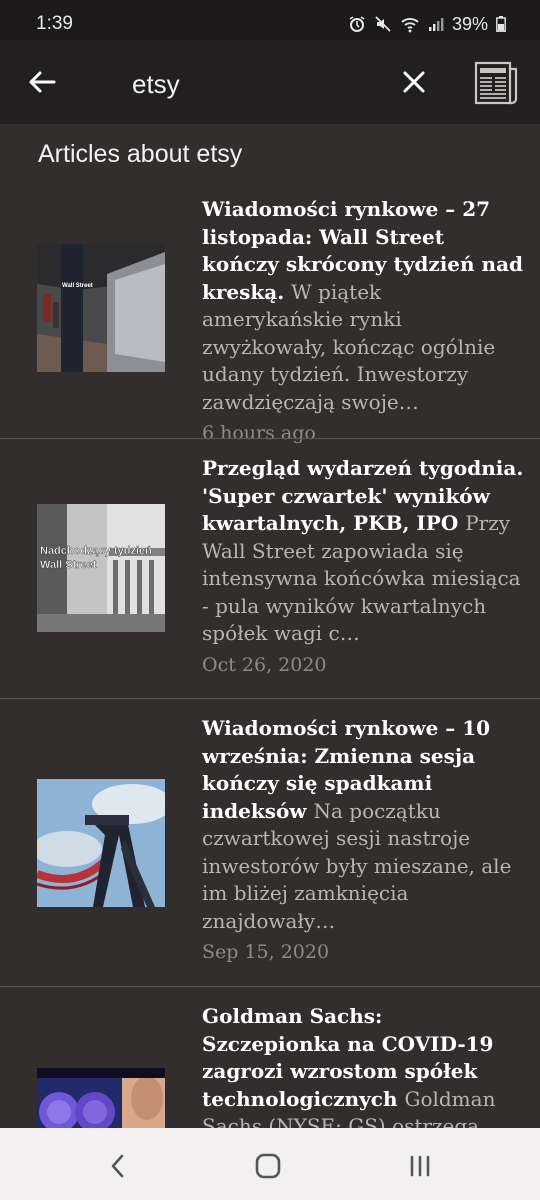 The image size is (540, 1200). Describe the element at coordinates (266, 952) in the screenshot. I see `article-timestamp: Sep 15, 2020` at that location.